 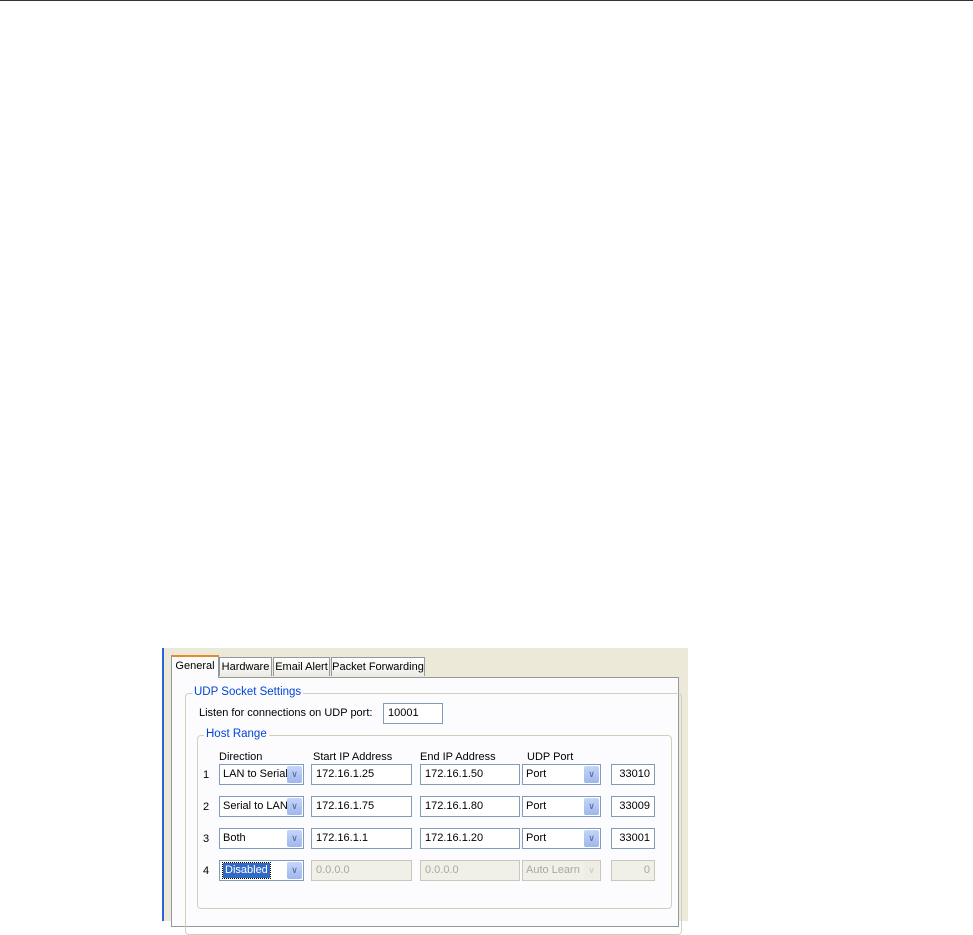 I want to click on header-start-ip: Start IP Address, so click(x=353, y=757).